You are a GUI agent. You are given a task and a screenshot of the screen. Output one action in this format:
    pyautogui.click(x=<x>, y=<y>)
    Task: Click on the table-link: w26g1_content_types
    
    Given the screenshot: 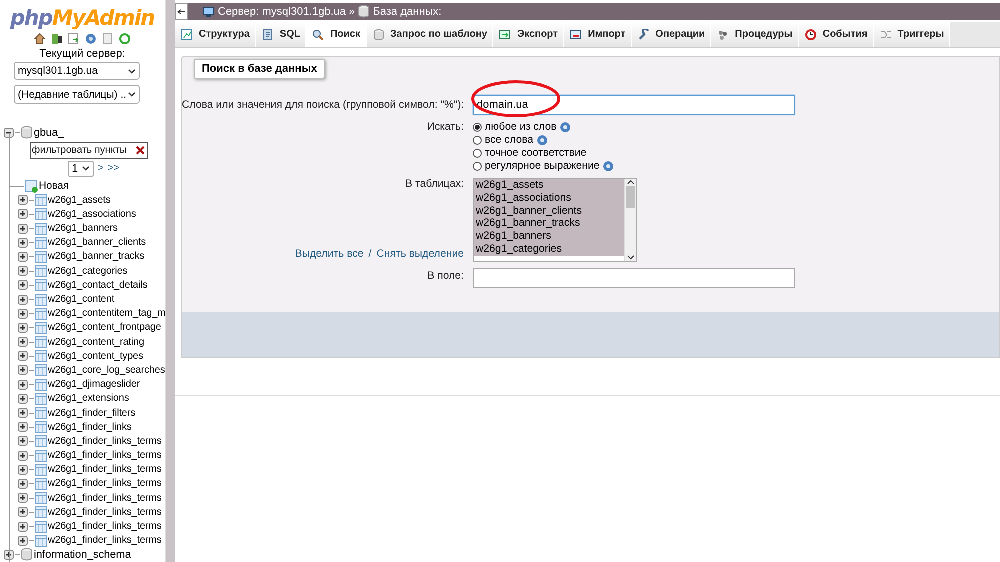 What is the action you would take?
    pyautogui.click(x=96, y=356)
    